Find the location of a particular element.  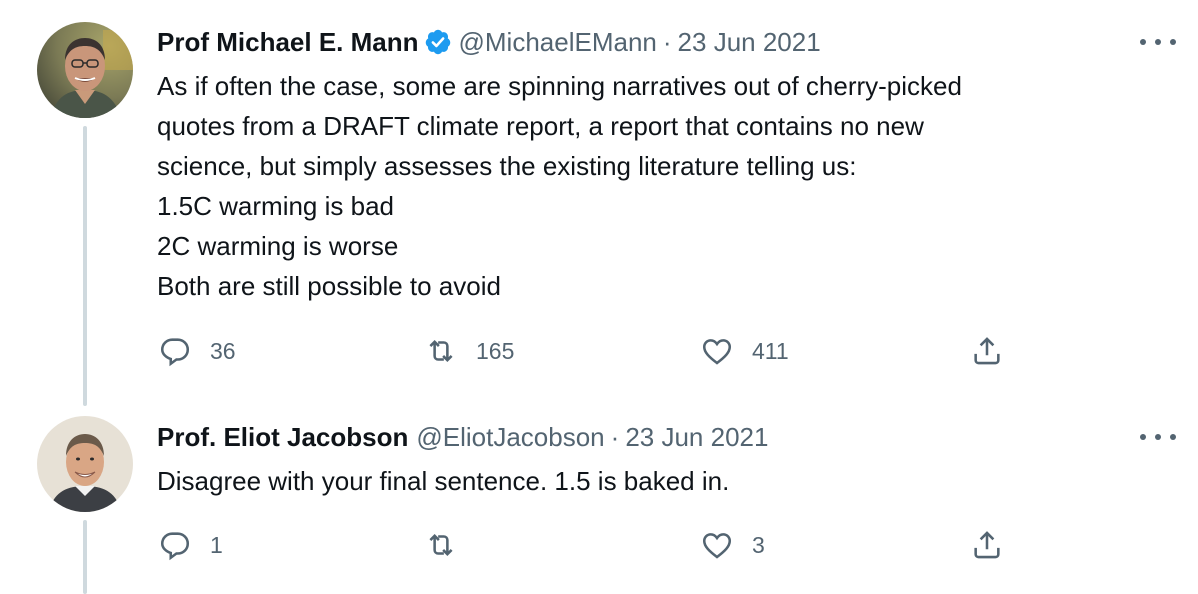

author-name: Prof Michael E. Mann is located at coordinates (288, 42).